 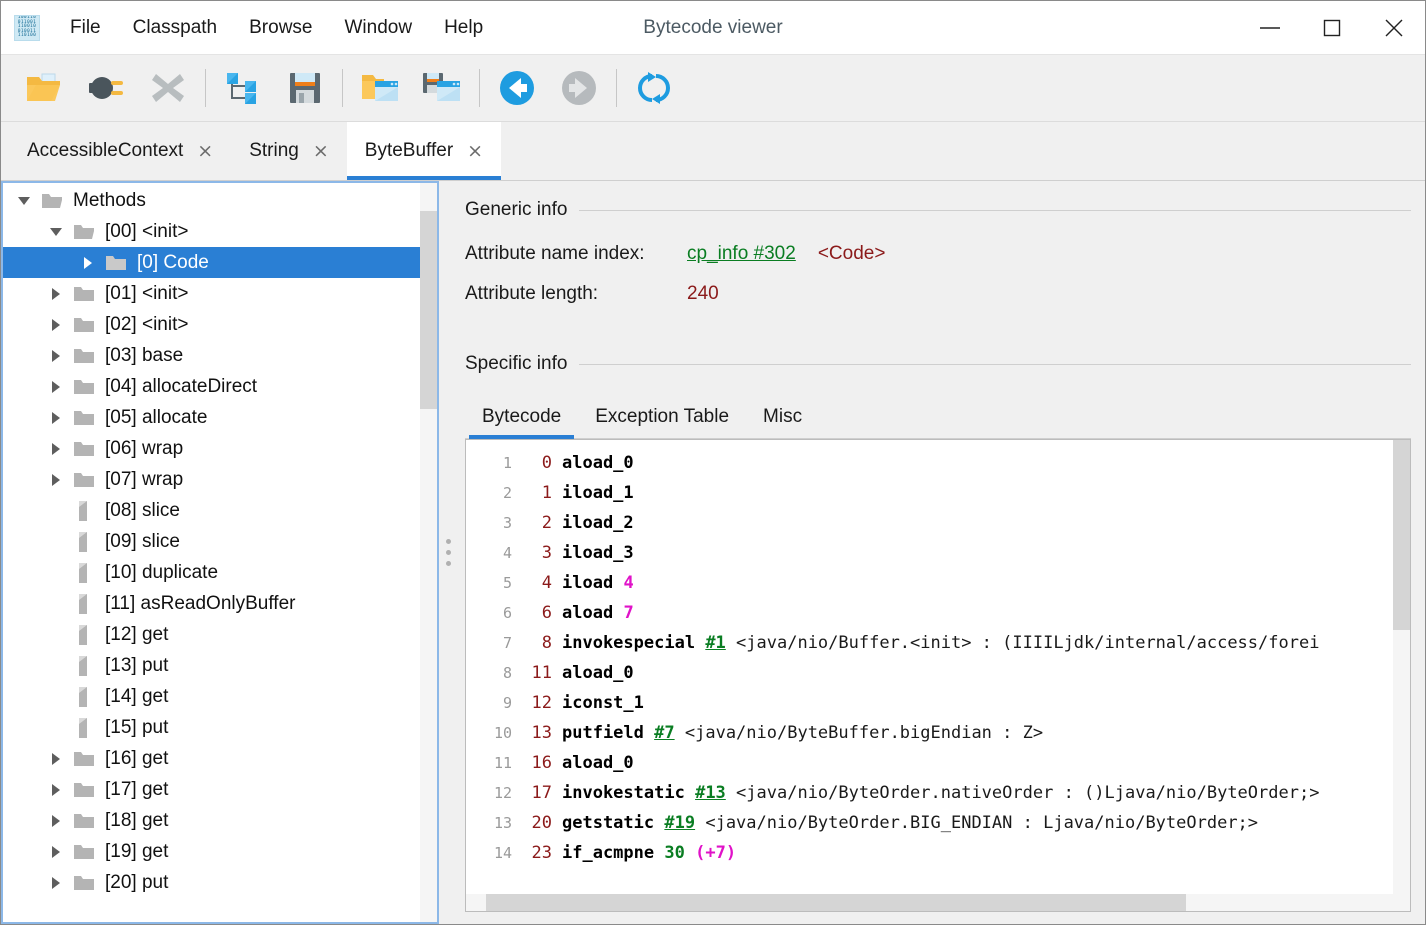 I want to click on panel-splitter, so click(x=448, y=552).